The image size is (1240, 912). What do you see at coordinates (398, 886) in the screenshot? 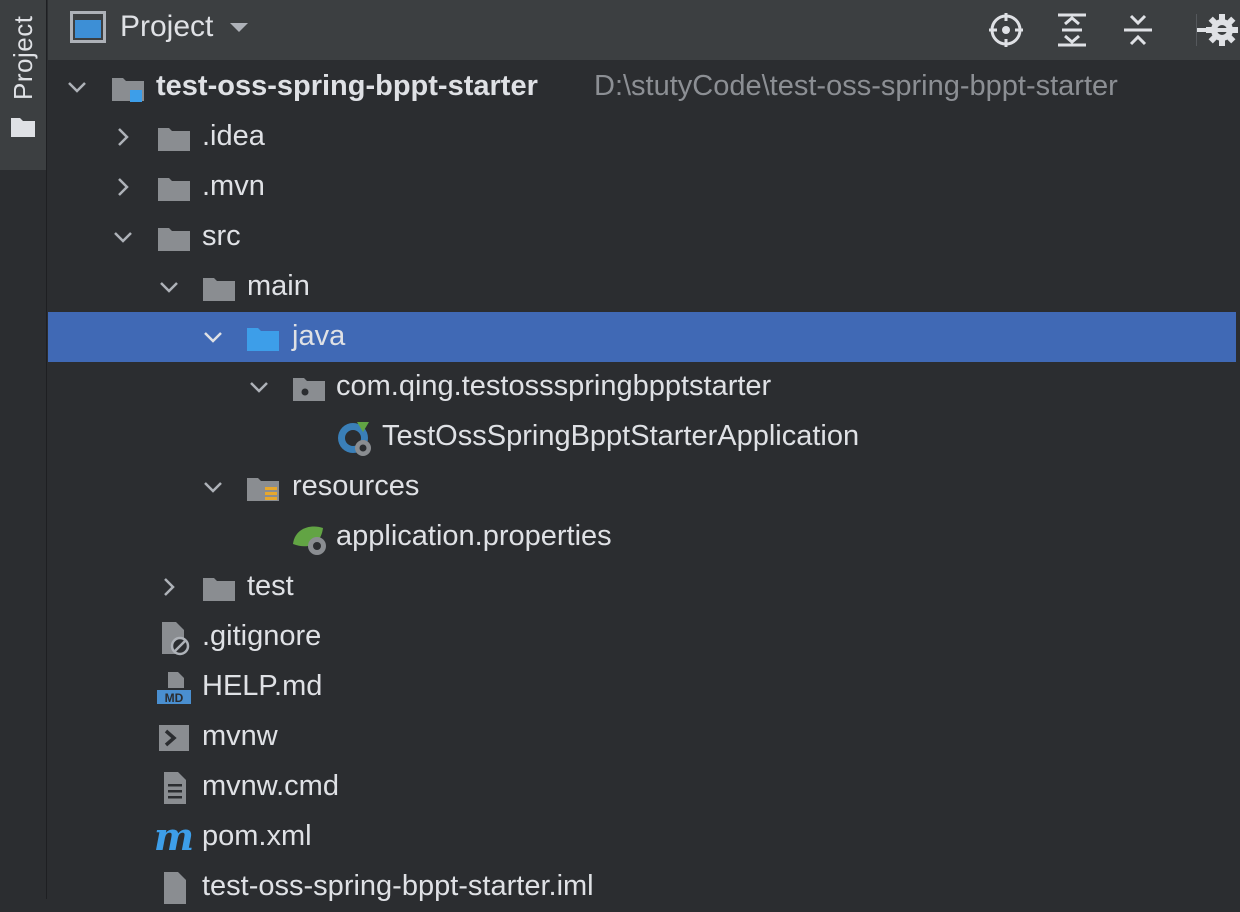
I see `file-label: test-oss-spring-bppt-starter.iml` at bounding box center [398, 886].